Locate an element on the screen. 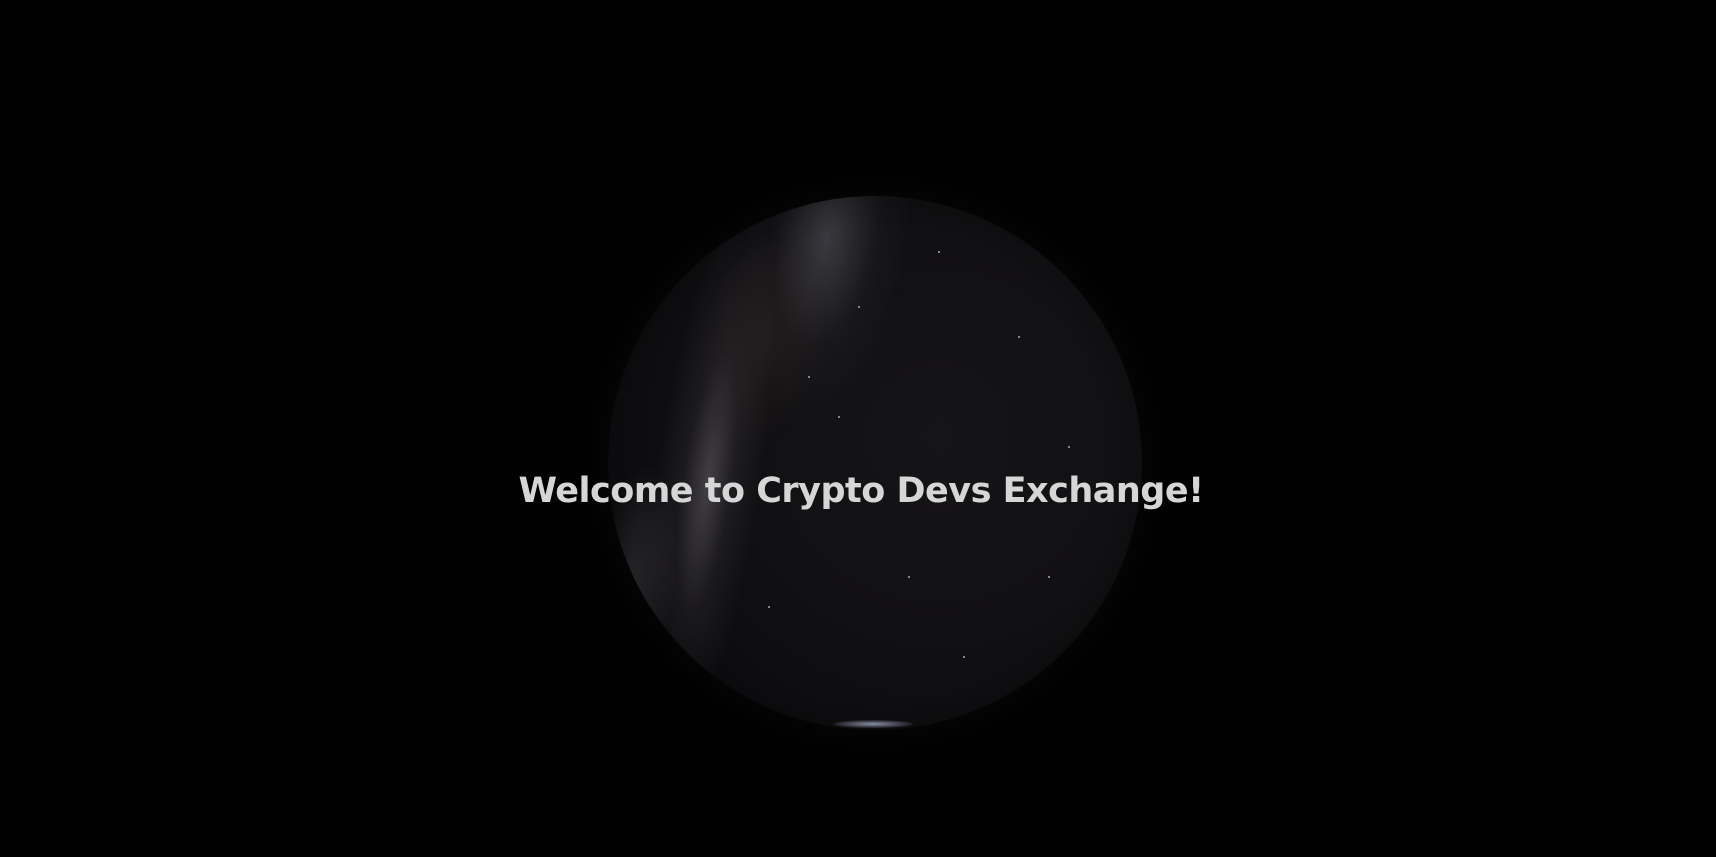 This screenshot has width=1716, height=857. globe-bottom-glow is located at coordinates (873, 724).